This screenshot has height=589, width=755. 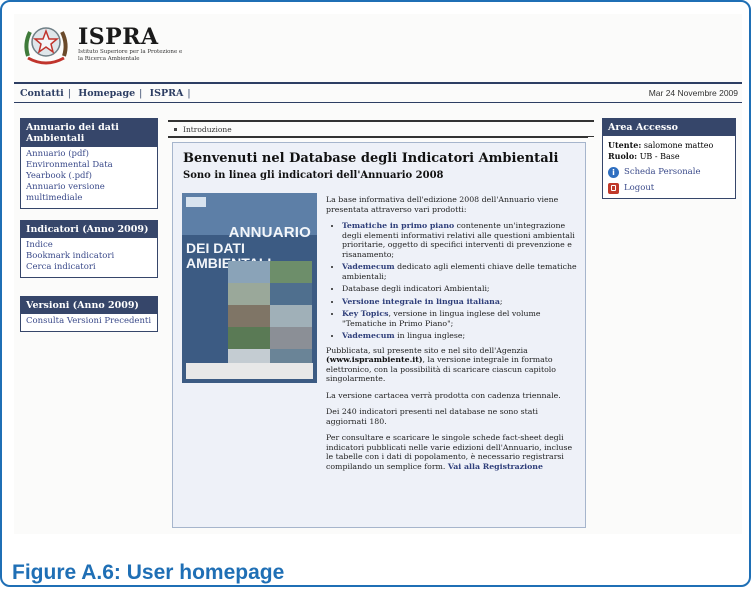 What do you see at coordinates (378, 137) in the screenshot?
I see `divider` at bounding box center [378, 137].